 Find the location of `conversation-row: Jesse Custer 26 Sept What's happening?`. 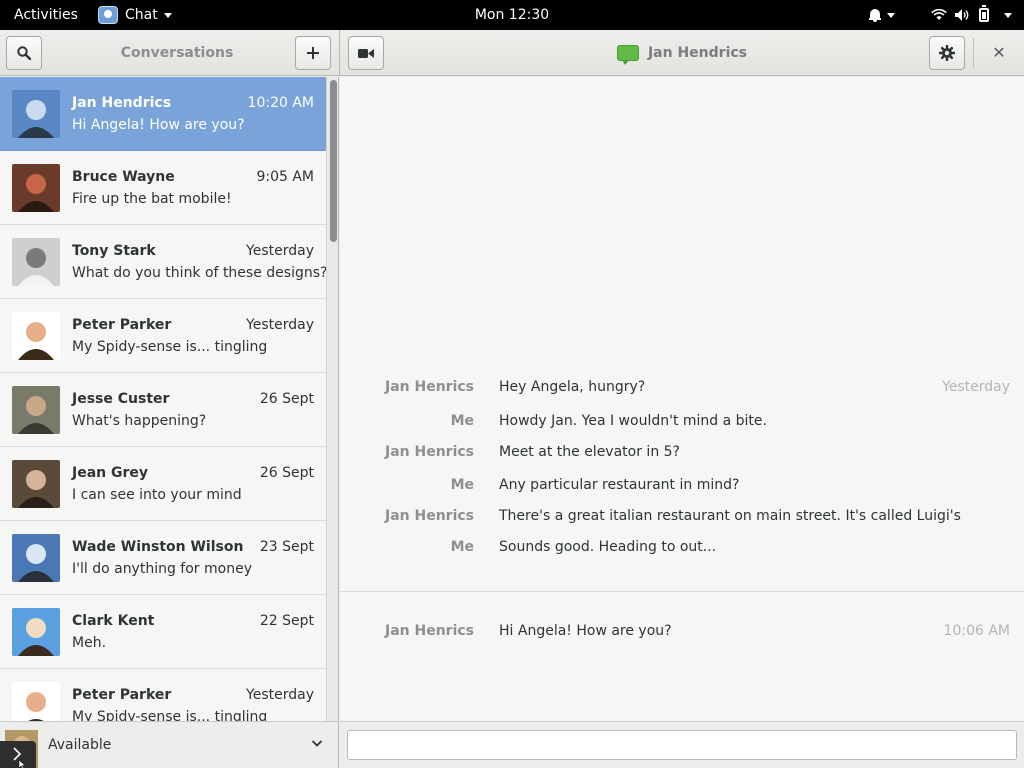

conversation-row: Jesse Custer 26 Sept What's happening? is located at coordinates (163, 410).